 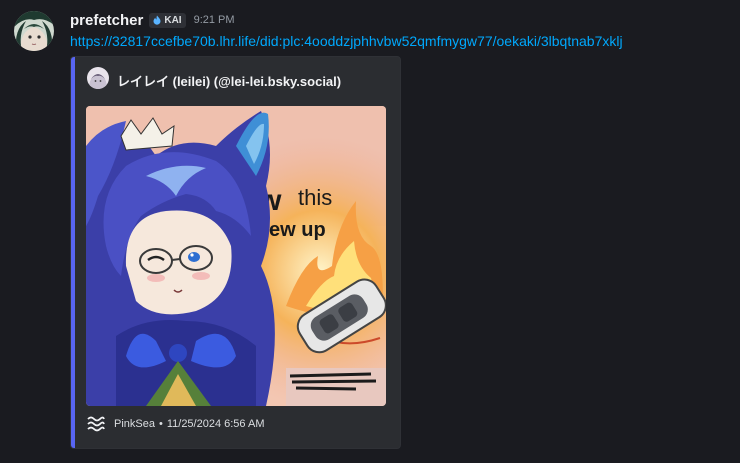 What do you see at coordinates (34, 31) in the screenshot?
I see `user-avatar` at bounding box center [34, 31].